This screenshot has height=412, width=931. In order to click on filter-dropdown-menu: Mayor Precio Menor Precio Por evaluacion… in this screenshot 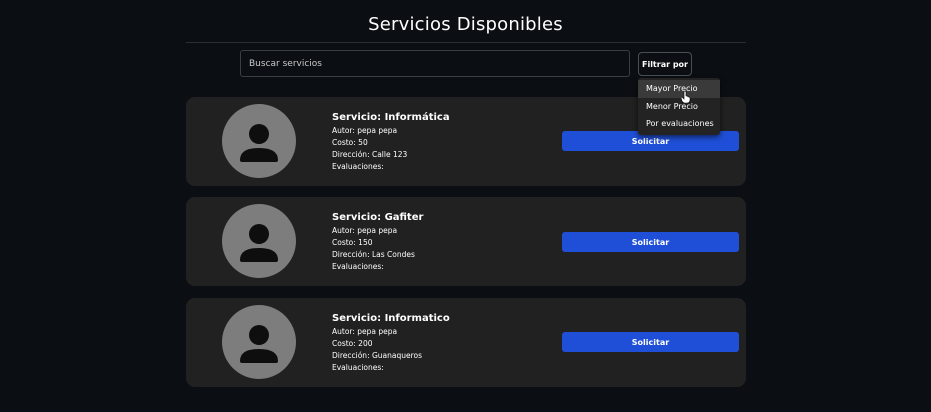, I will do `click(679, 106)`.